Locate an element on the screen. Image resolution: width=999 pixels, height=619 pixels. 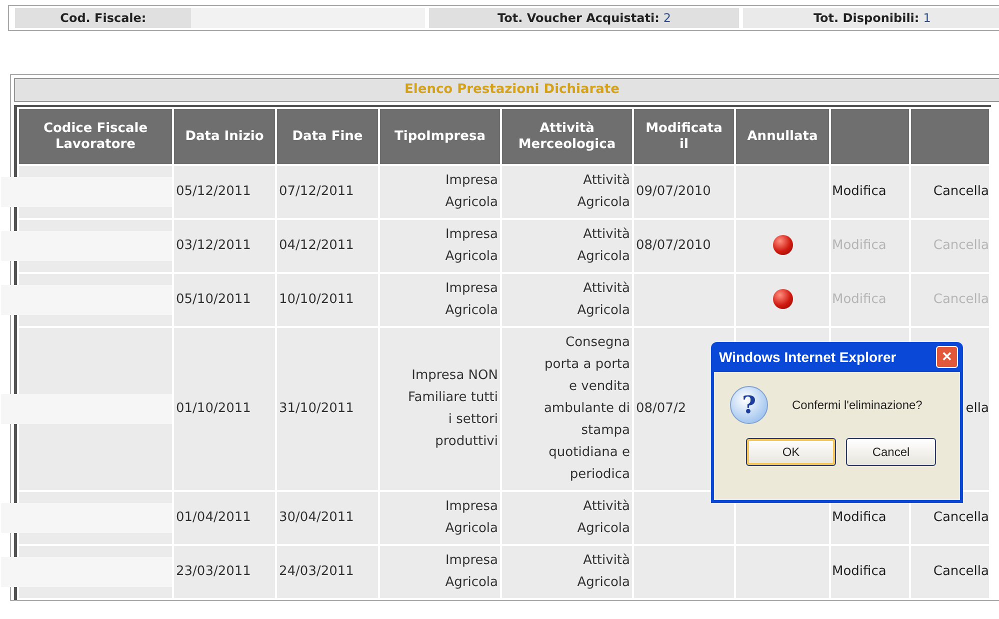
table-cell: 10/10/2011 is located at coordinates (327, 300).